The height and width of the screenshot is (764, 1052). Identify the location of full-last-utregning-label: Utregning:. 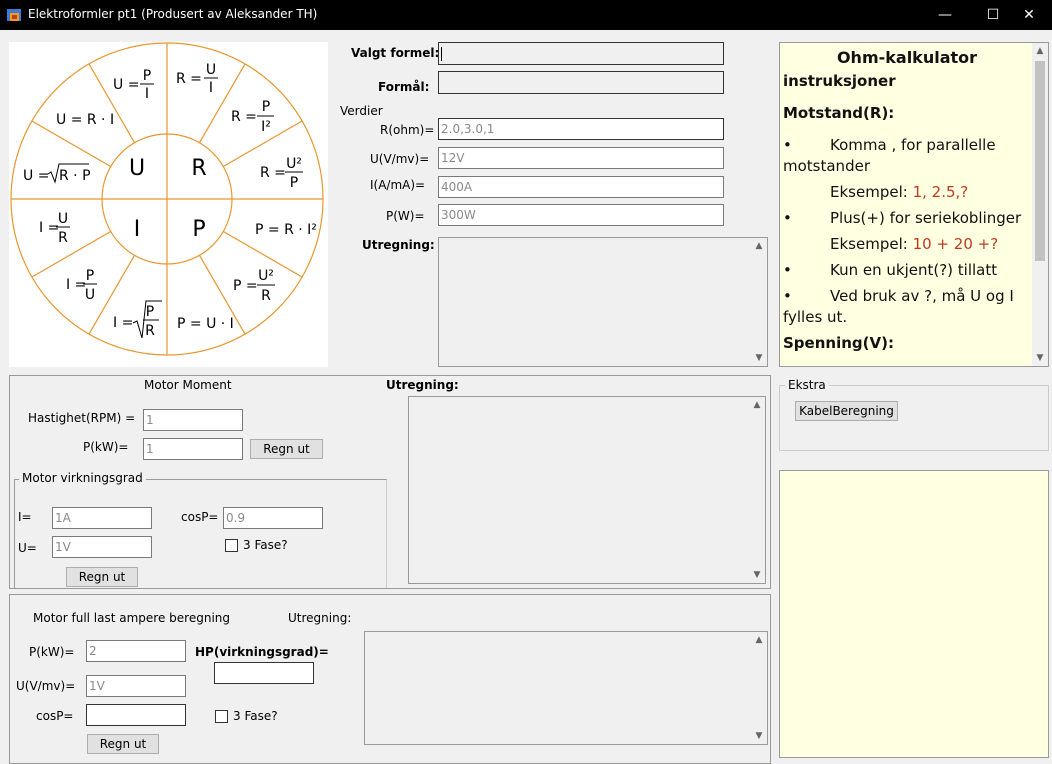
(320, 618).